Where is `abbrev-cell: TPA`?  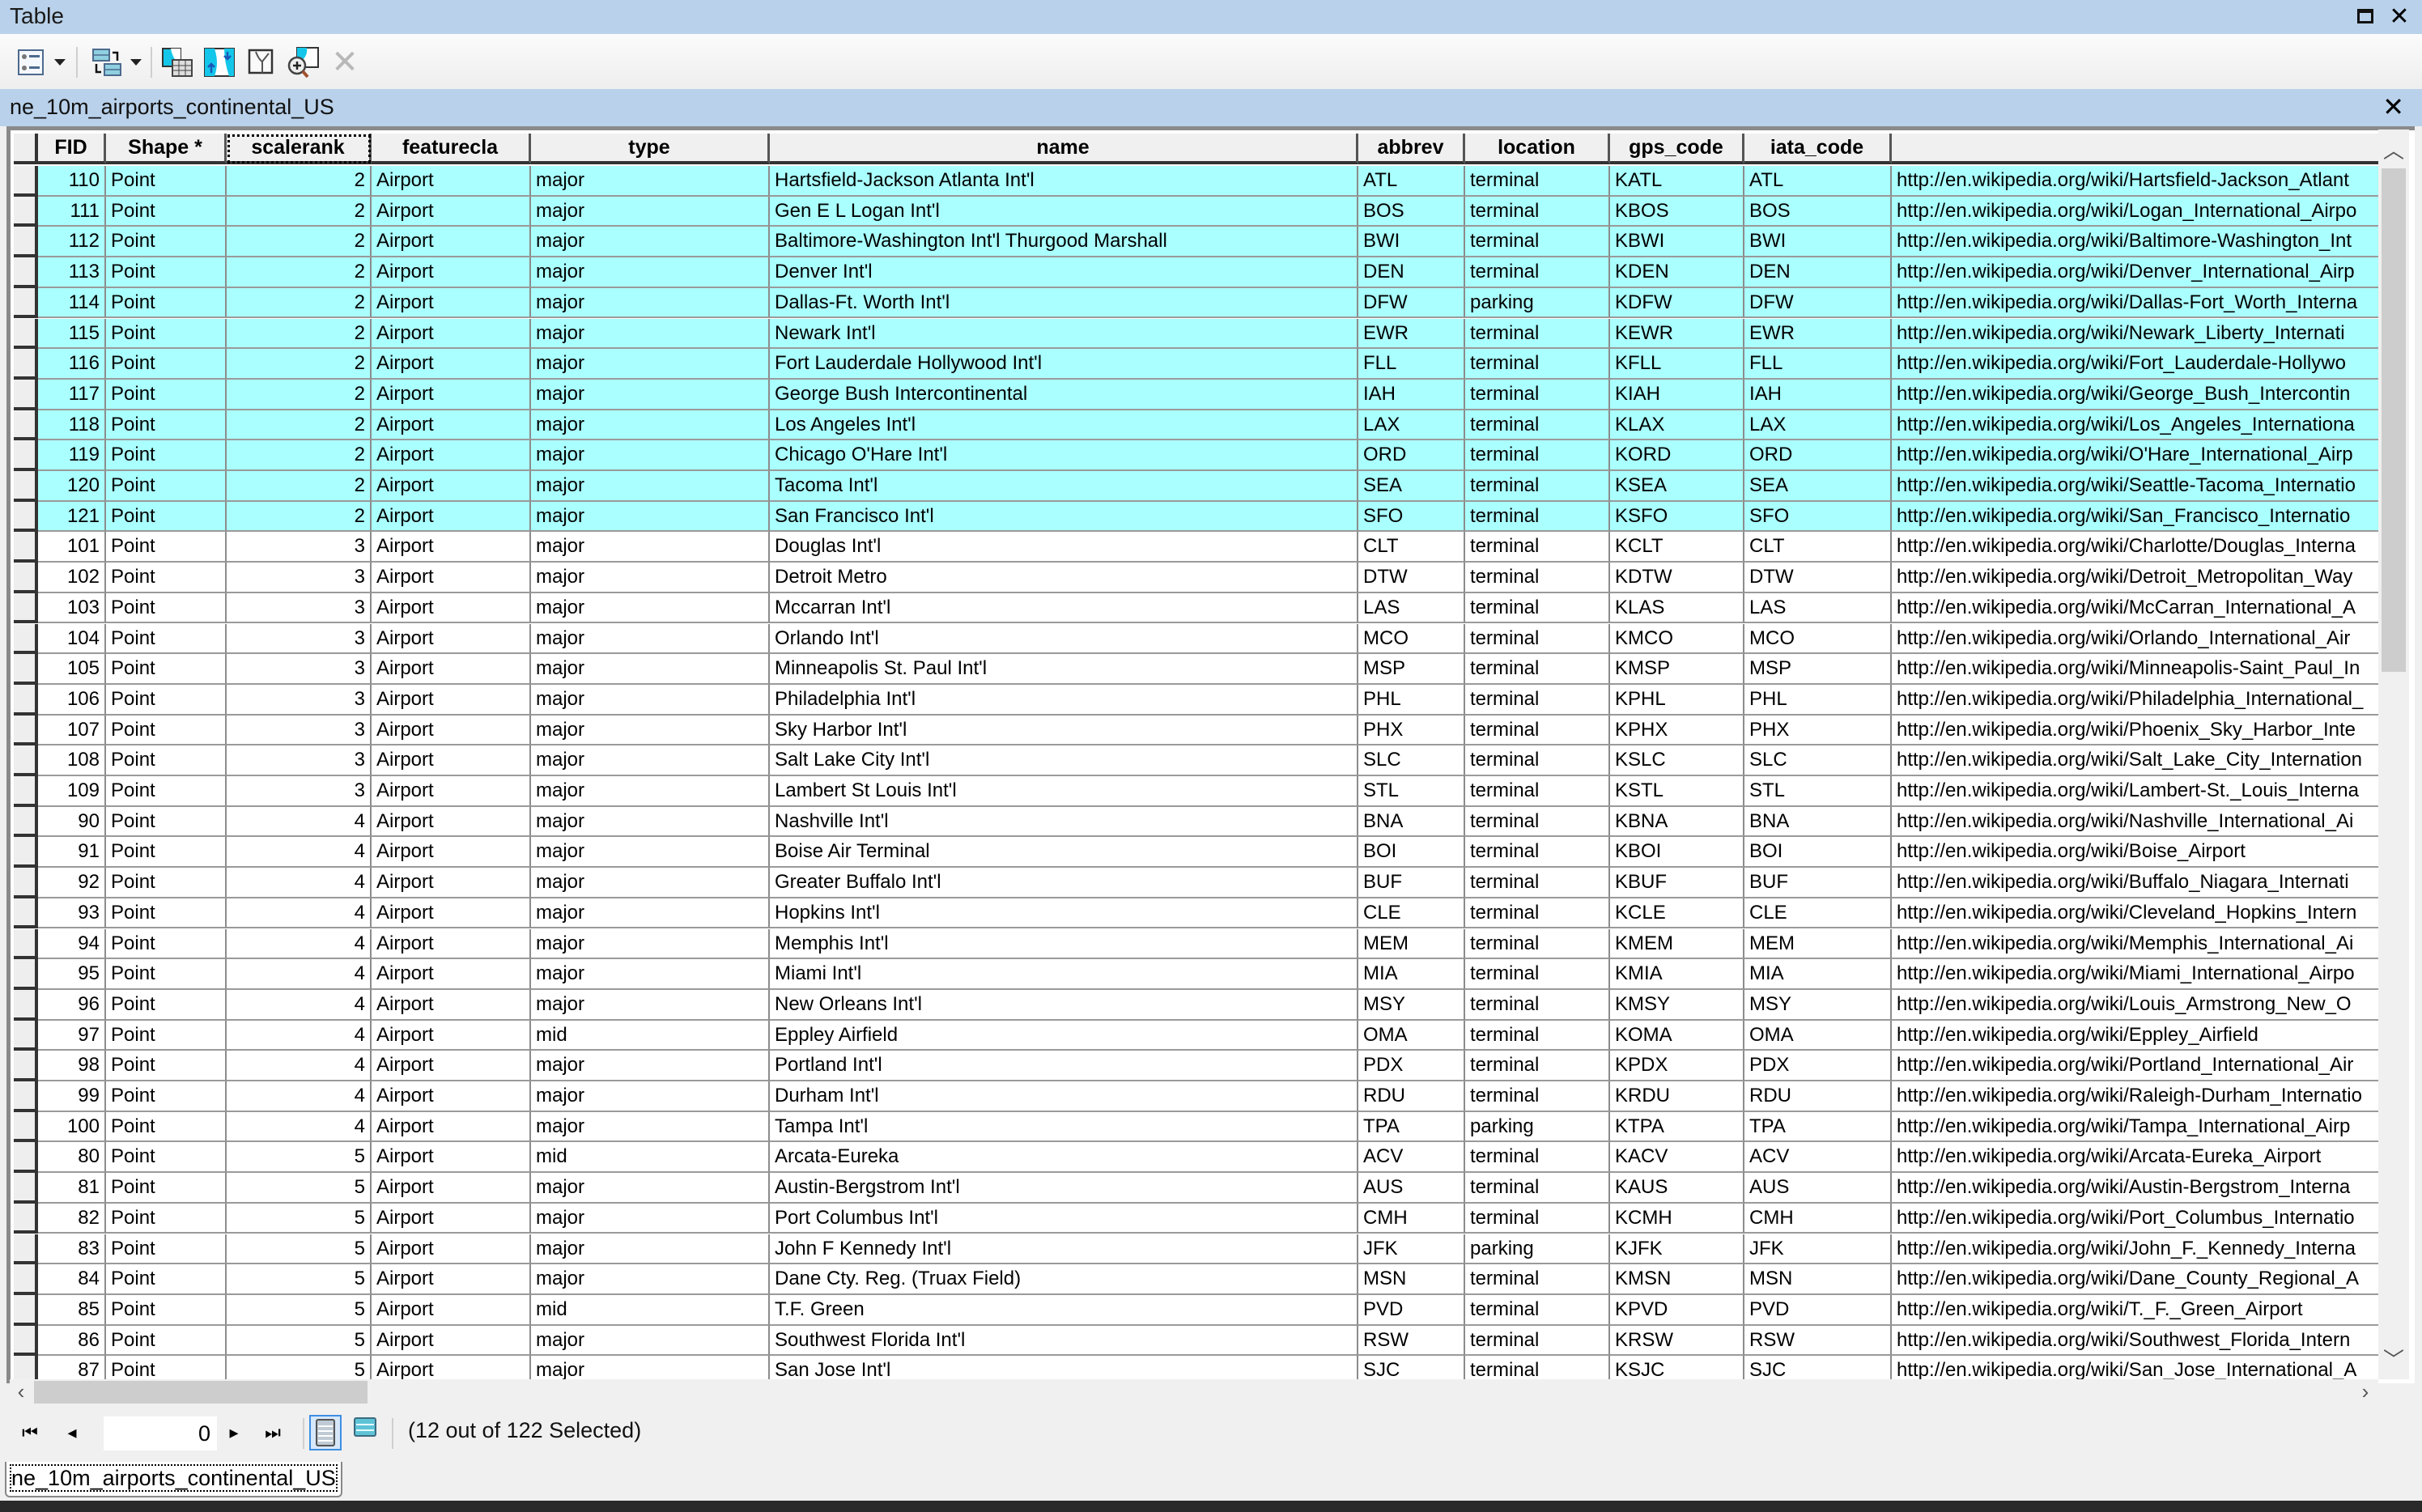
abbrev-cell: TPA is located at coordinates (1411, 1127).